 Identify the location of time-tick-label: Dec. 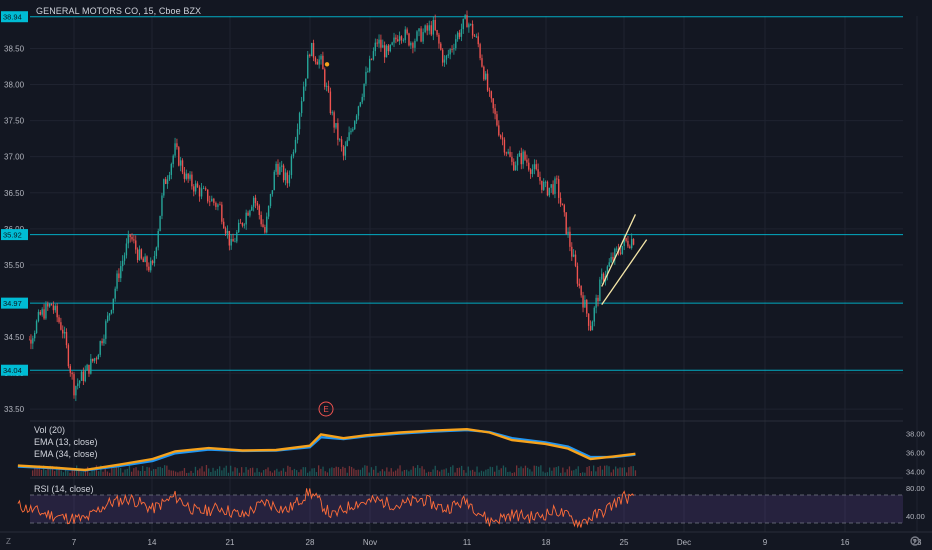
(684, 542).